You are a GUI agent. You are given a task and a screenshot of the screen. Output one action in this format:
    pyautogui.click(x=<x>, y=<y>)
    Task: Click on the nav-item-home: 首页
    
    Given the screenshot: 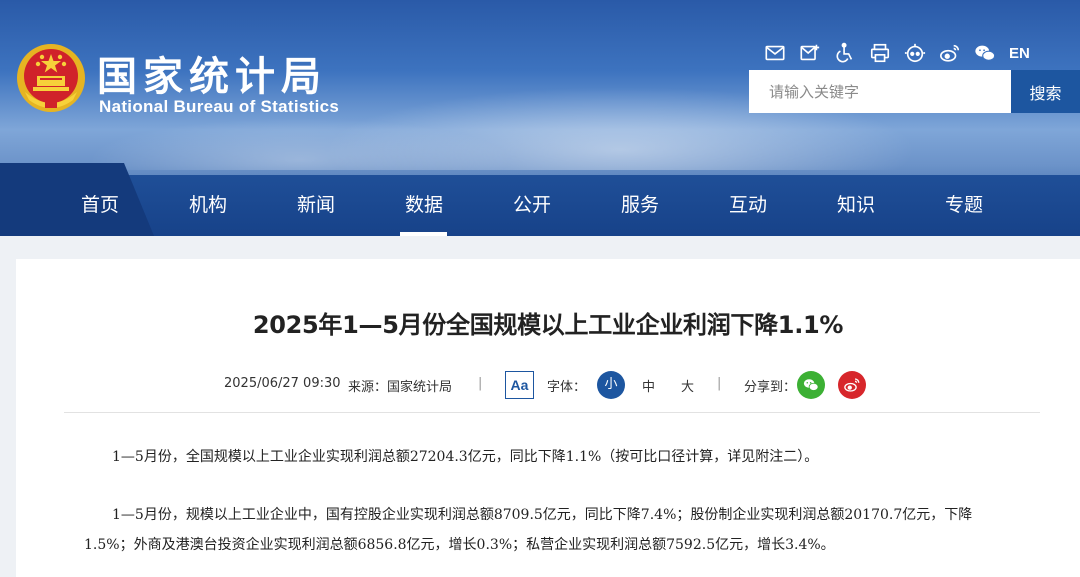 What is the action you would take?
    pyautogui.click(x=100, y=205)
    